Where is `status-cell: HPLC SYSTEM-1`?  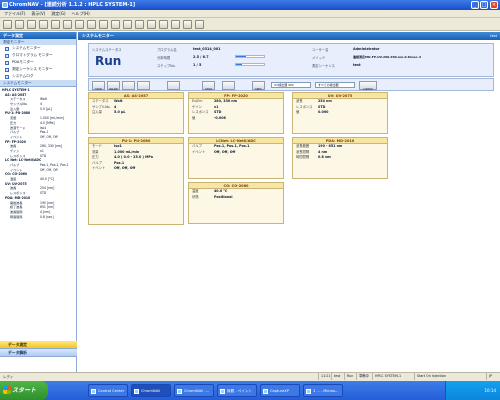
status-cell: HPLC SYSTEM-1 is located at coordinates (386, 376).